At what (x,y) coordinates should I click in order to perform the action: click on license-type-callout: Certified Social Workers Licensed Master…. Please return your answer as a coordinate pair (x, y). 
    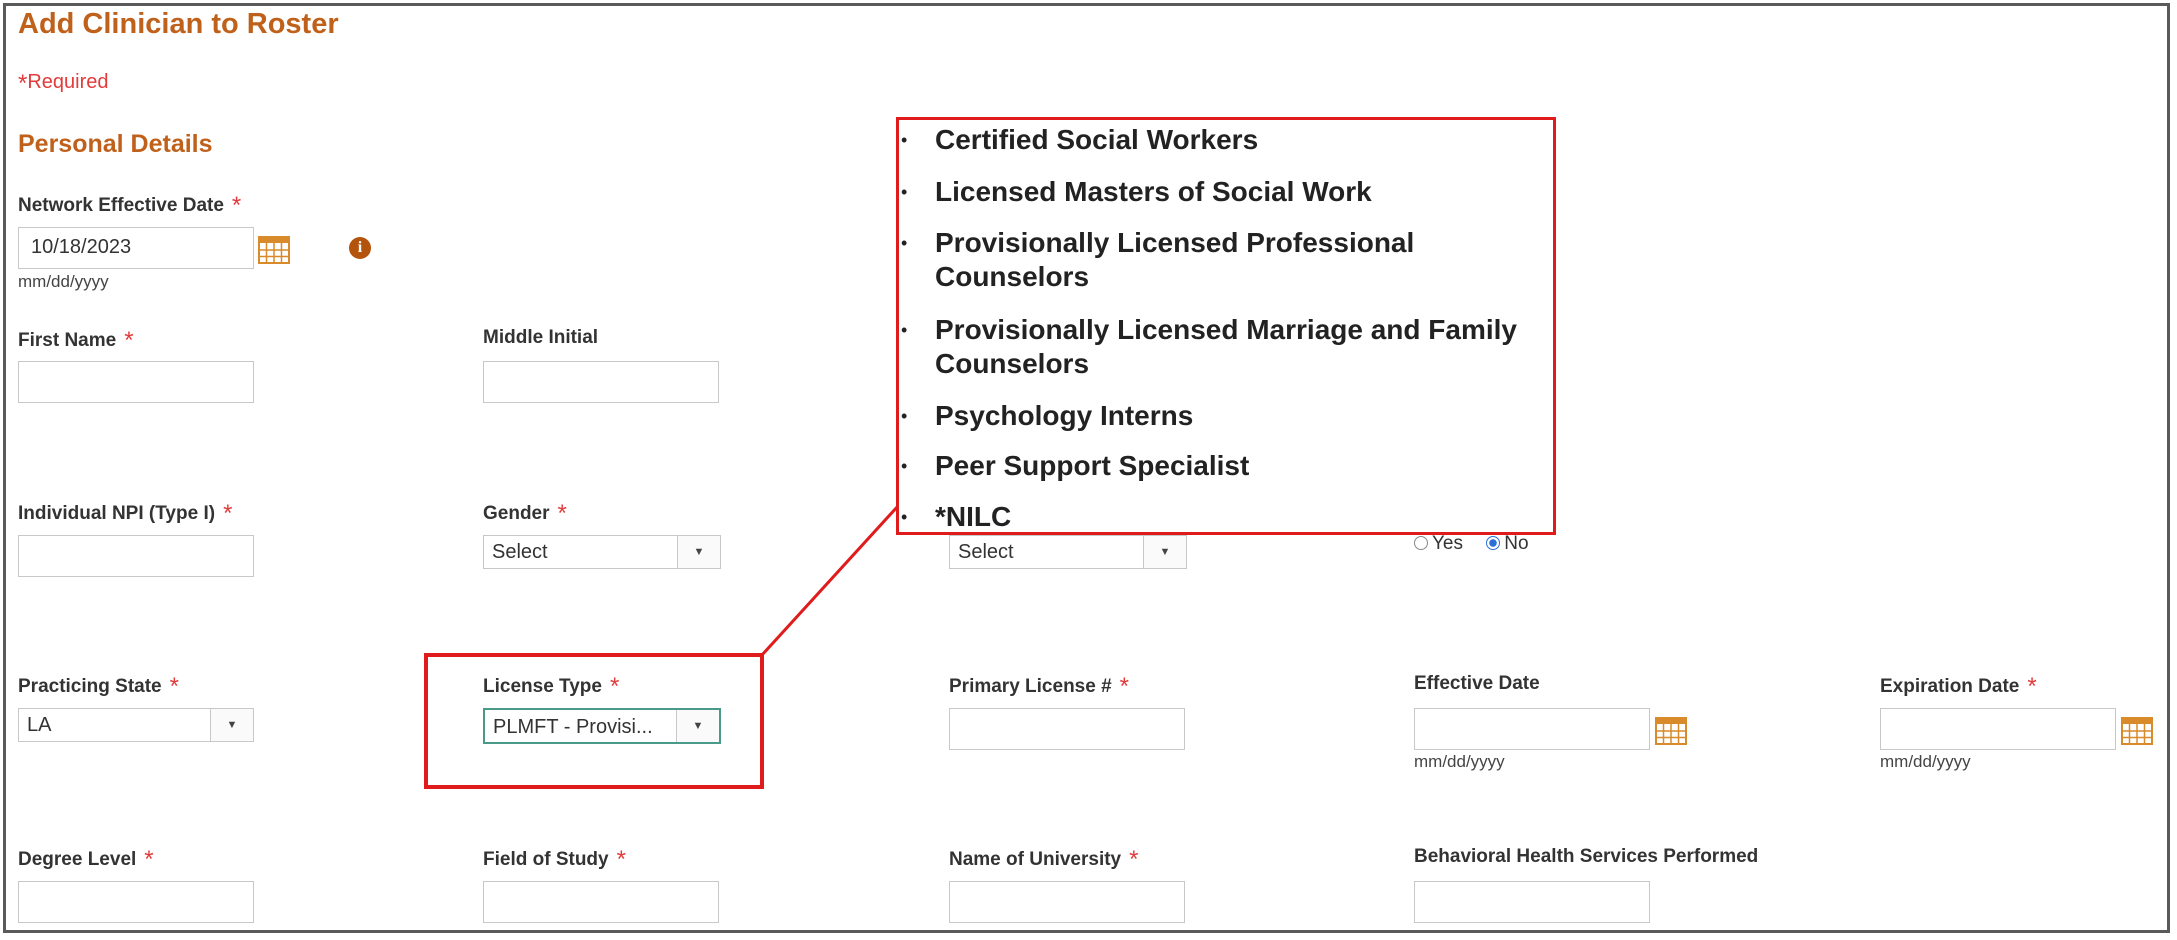
    Looking at the image, I should click on (1226, 326).